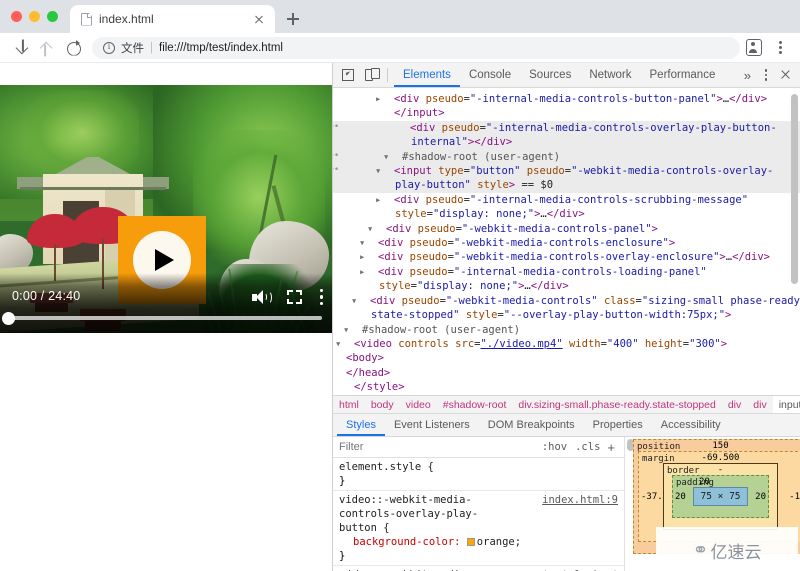 The image size is (800, 571). I want to click on box-model-margin-right: -1, so click(794, 497).